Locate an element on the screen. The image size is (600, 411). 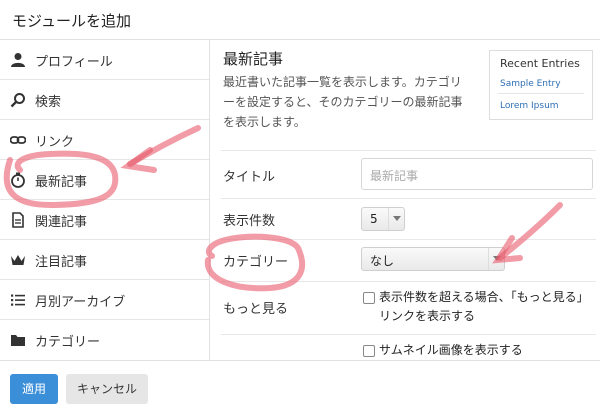
module-title: 最新記事 is located at coordinates (253, 59).